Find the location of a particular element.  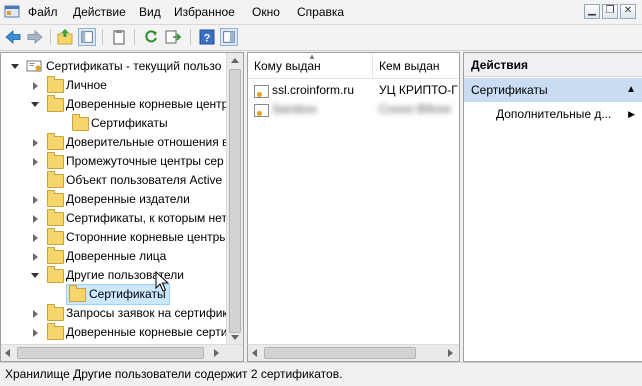

column-header-issued-by-label: Кем выдан is located at coordinates (409, 66).